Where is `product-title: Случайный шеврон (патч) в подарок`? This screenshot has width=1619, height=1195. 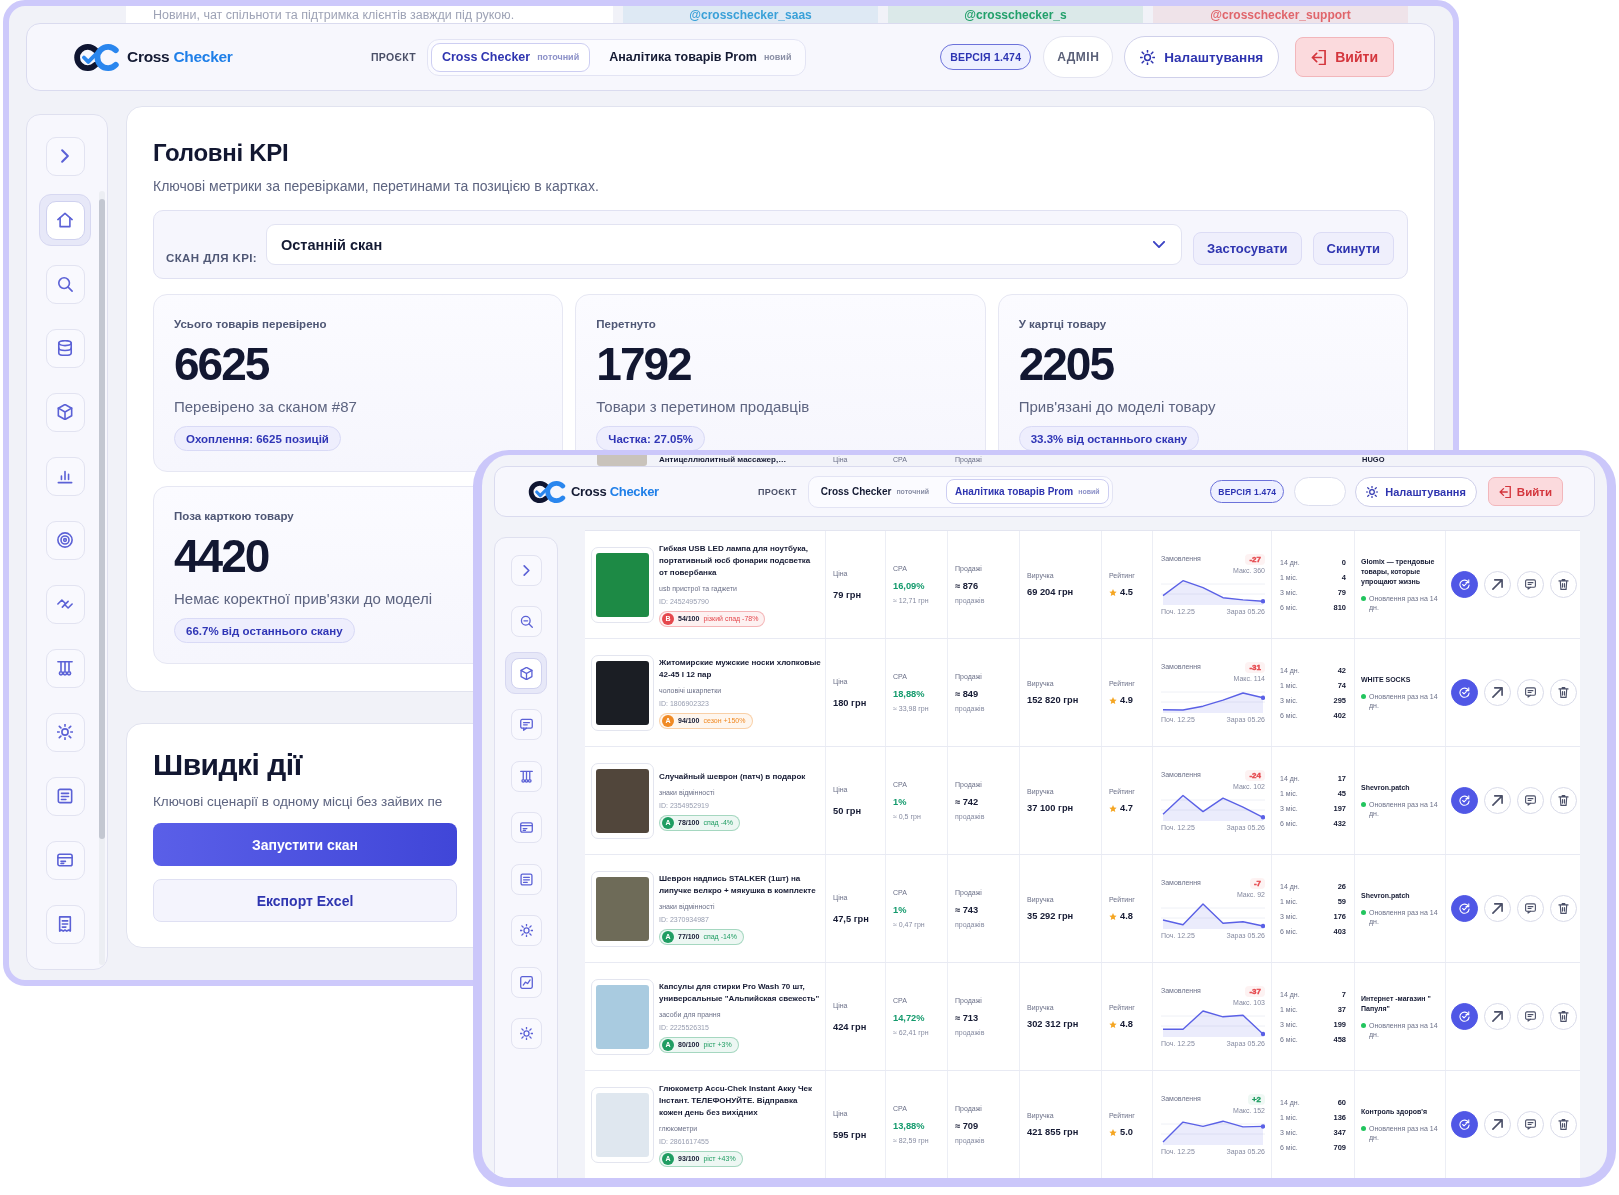 product-title: Случайный шеврон (патч) в подарок is located at coordinates (732, 776).